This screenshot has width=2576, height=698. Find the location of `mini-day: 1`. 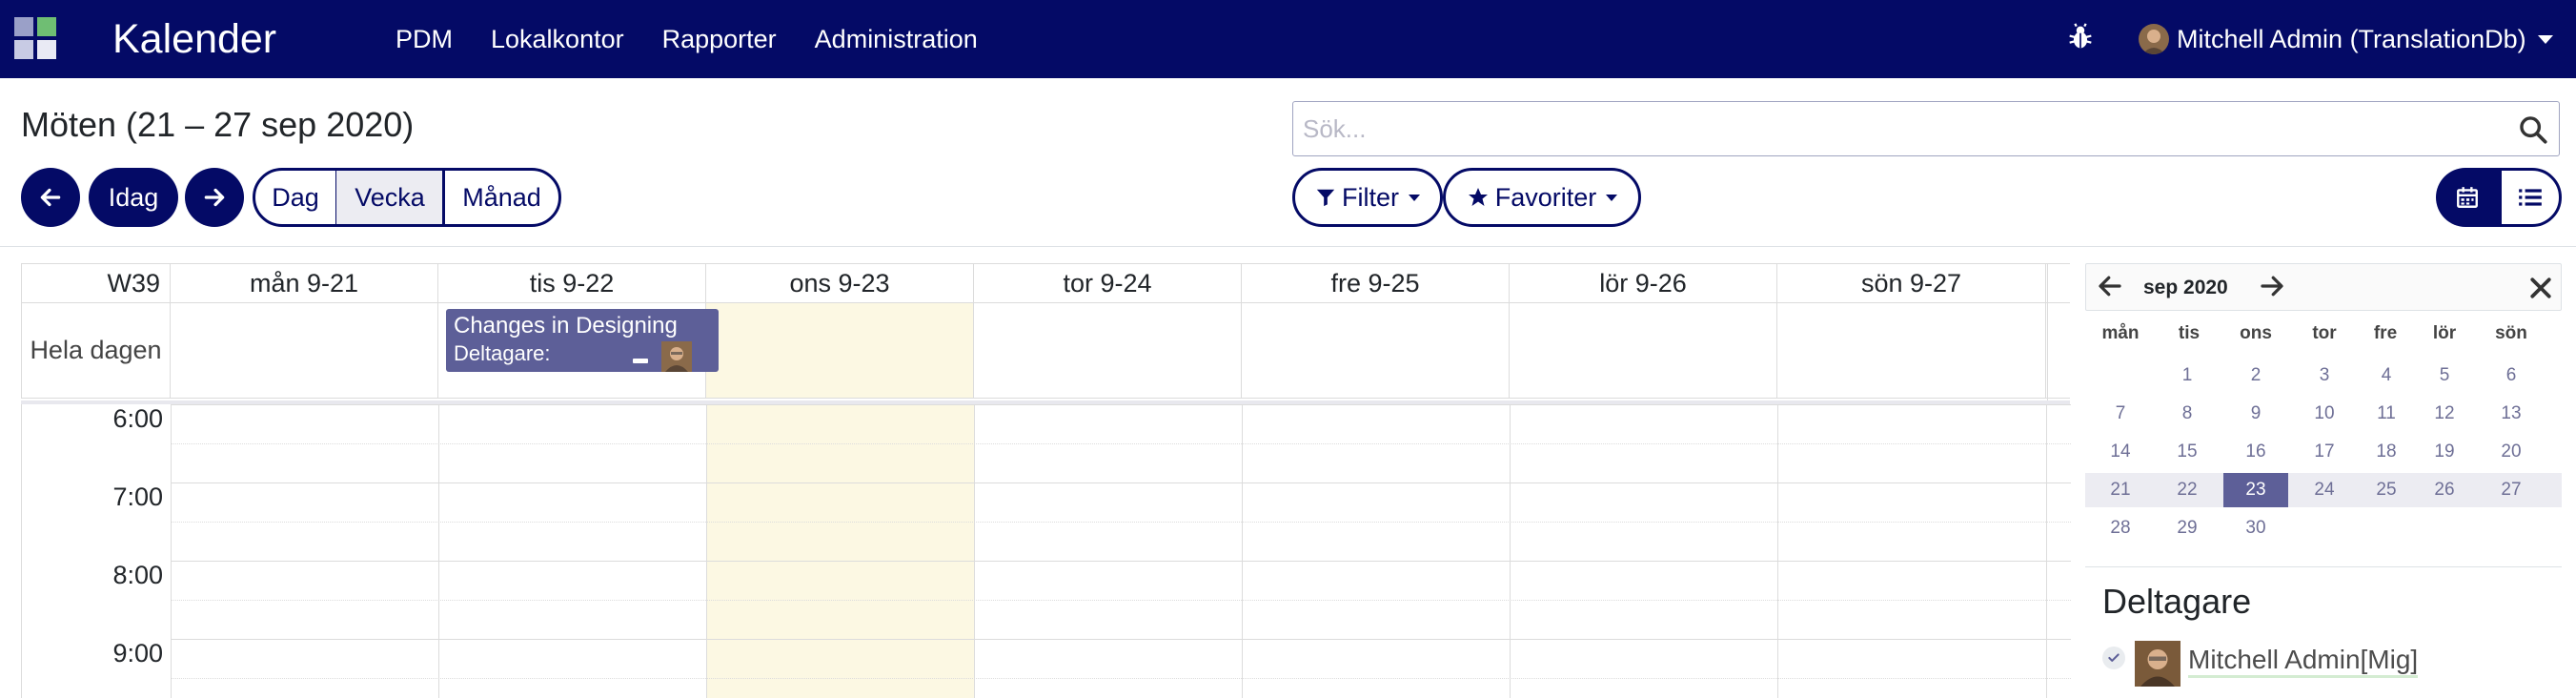

mini-day: 1 is located at coordinates (2188, 376).